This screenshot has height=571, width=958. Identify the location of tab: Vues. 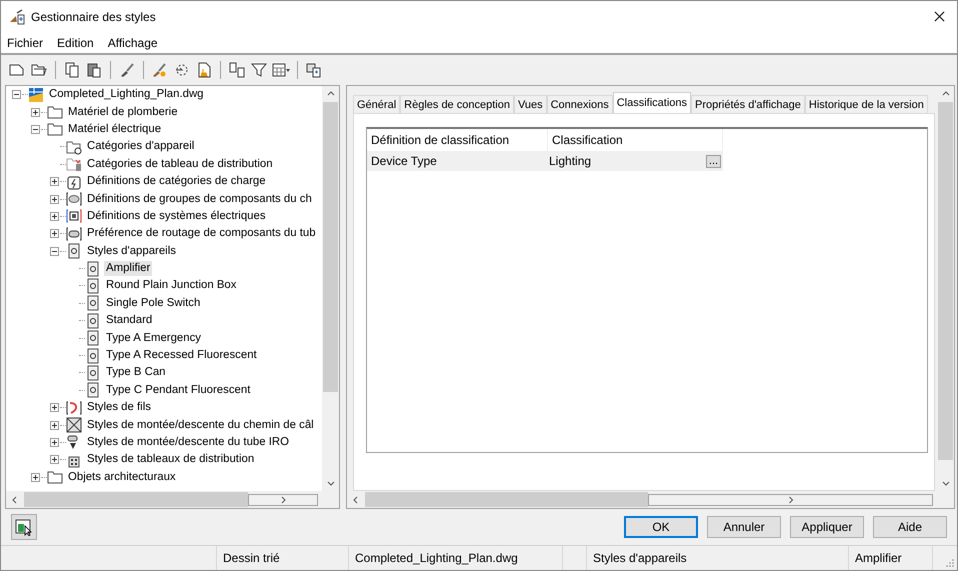
(530, 104).